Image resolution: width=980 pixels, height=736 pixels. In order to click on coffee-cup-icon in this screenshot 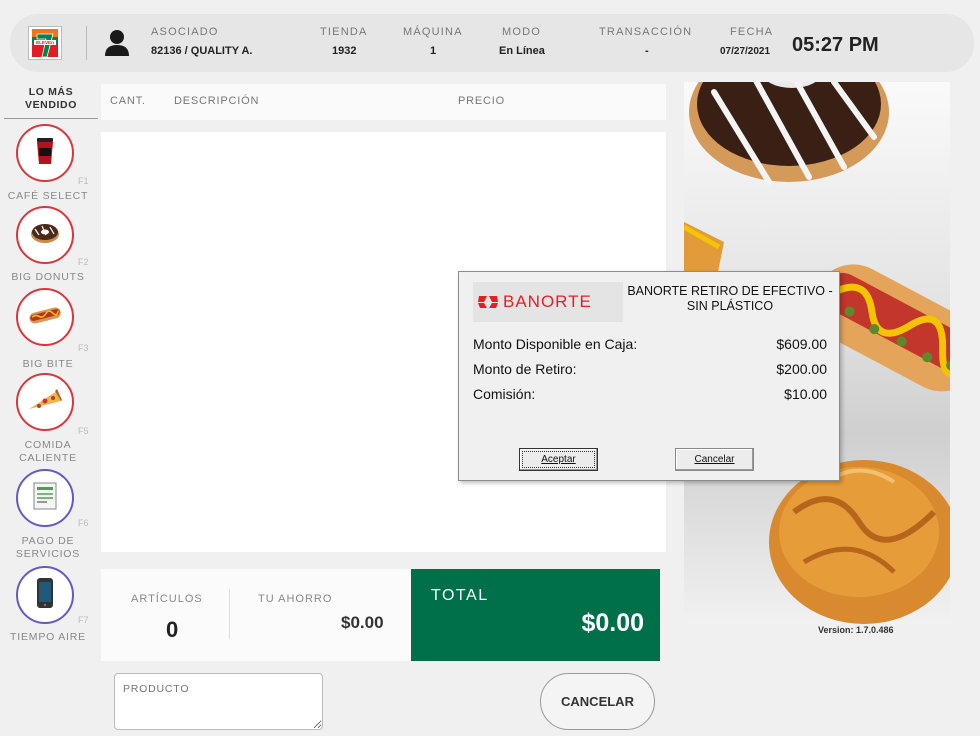, I will do `click(45, 153)`.